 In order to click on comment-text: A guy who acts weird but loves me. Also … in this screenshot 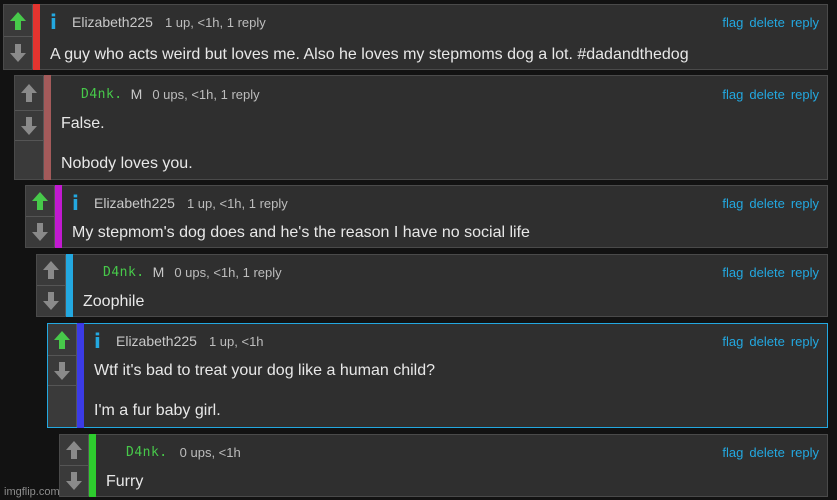, I will do `click(369, 54)`.